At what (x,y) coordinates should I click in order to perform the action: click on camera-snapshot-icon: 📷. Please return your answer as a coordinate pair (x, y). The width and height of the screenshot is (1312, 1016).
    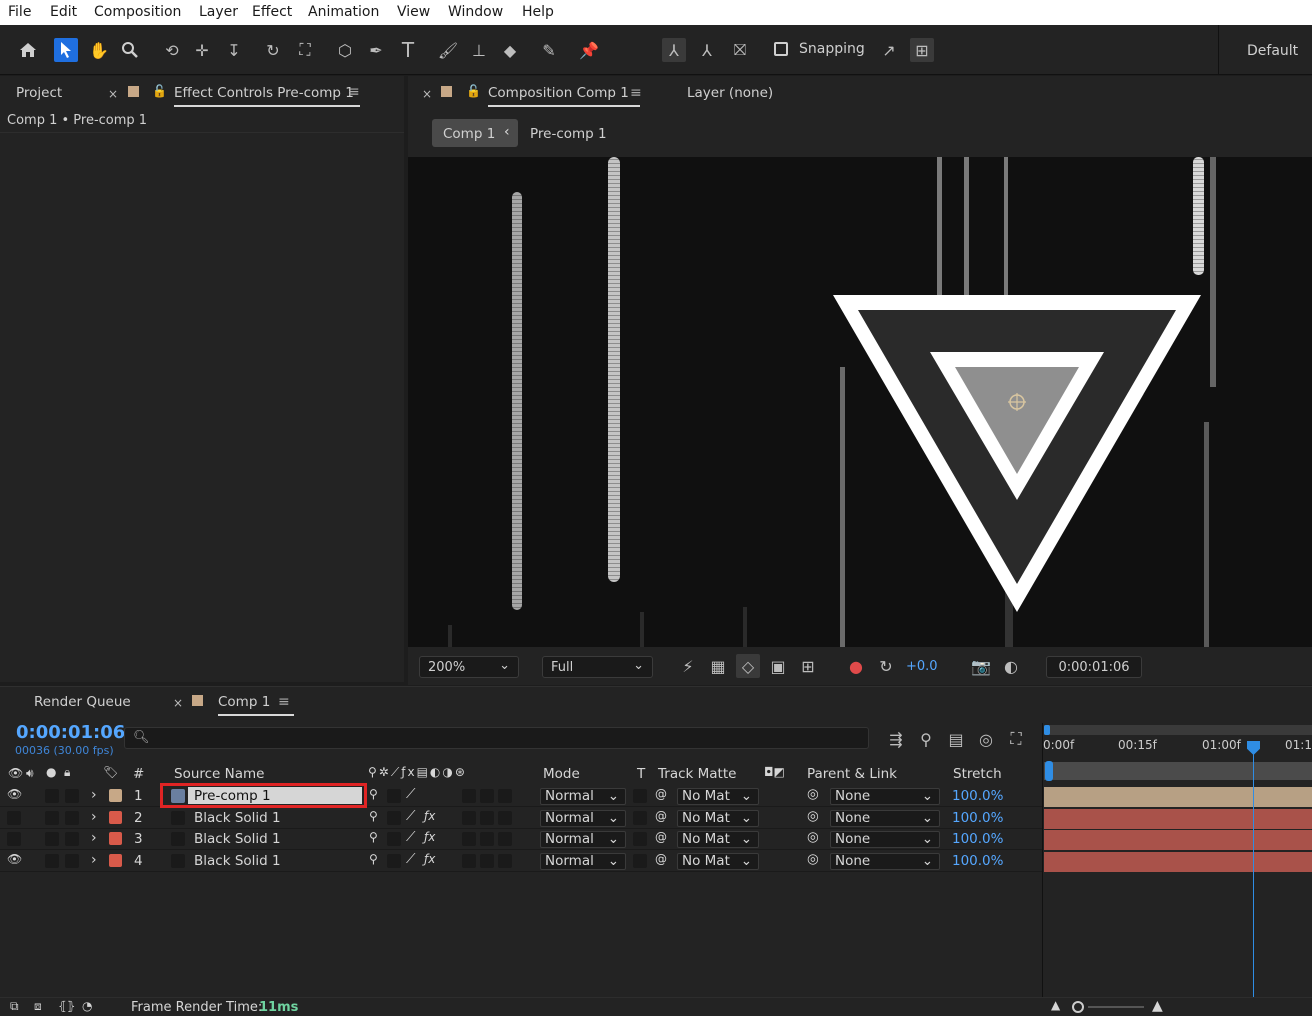
    Looking at the image, I should click on (981, 666).